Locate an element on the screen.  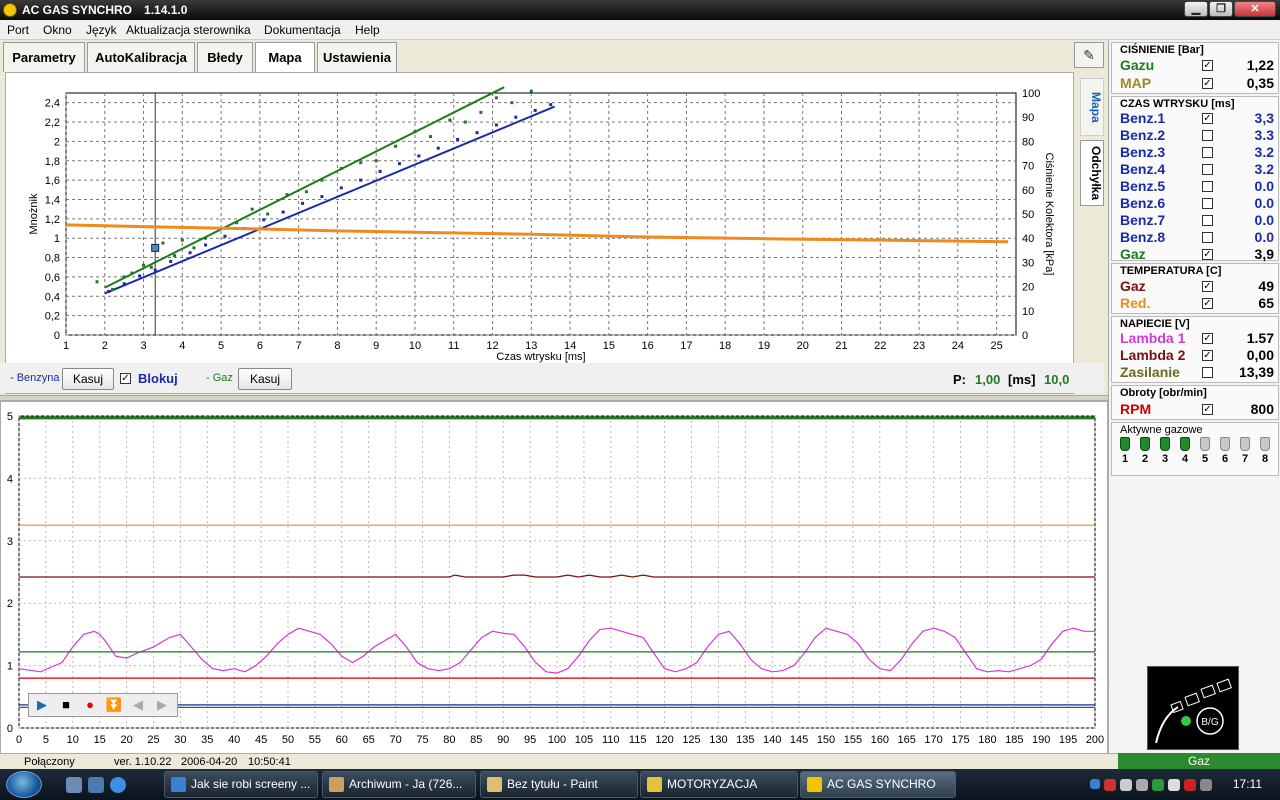
vtab-mapa: Mapa is located at coordinates (1092, 107).